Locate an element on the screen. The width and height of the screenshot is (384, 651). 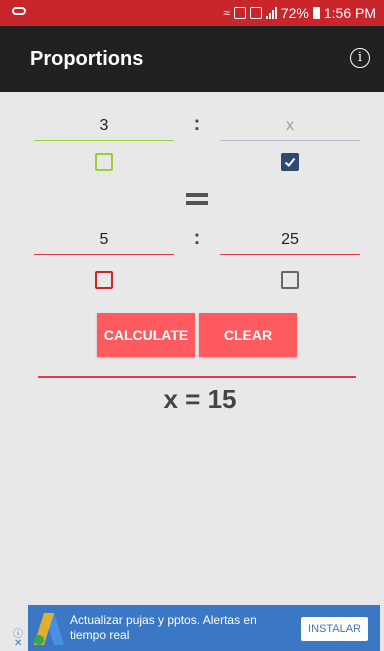
signal-icon is located at coordinates (271, 13).